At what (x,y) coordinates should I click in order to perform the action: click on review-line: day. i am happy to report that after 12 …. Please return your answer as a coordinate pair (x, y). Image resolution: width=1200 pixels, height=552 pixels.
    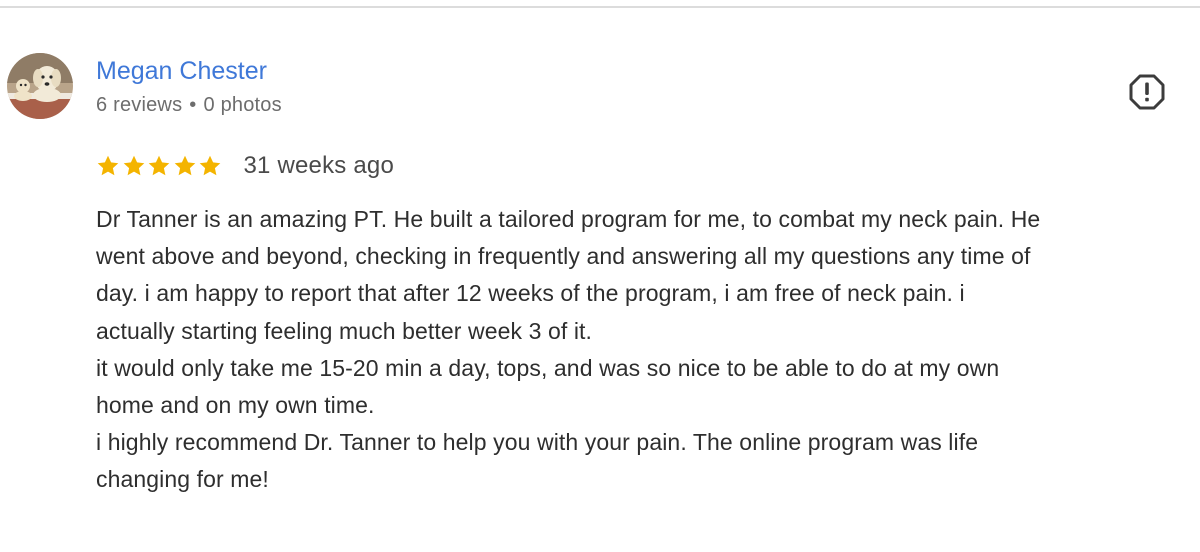
    Looking at the image, I should click on (530, 293).